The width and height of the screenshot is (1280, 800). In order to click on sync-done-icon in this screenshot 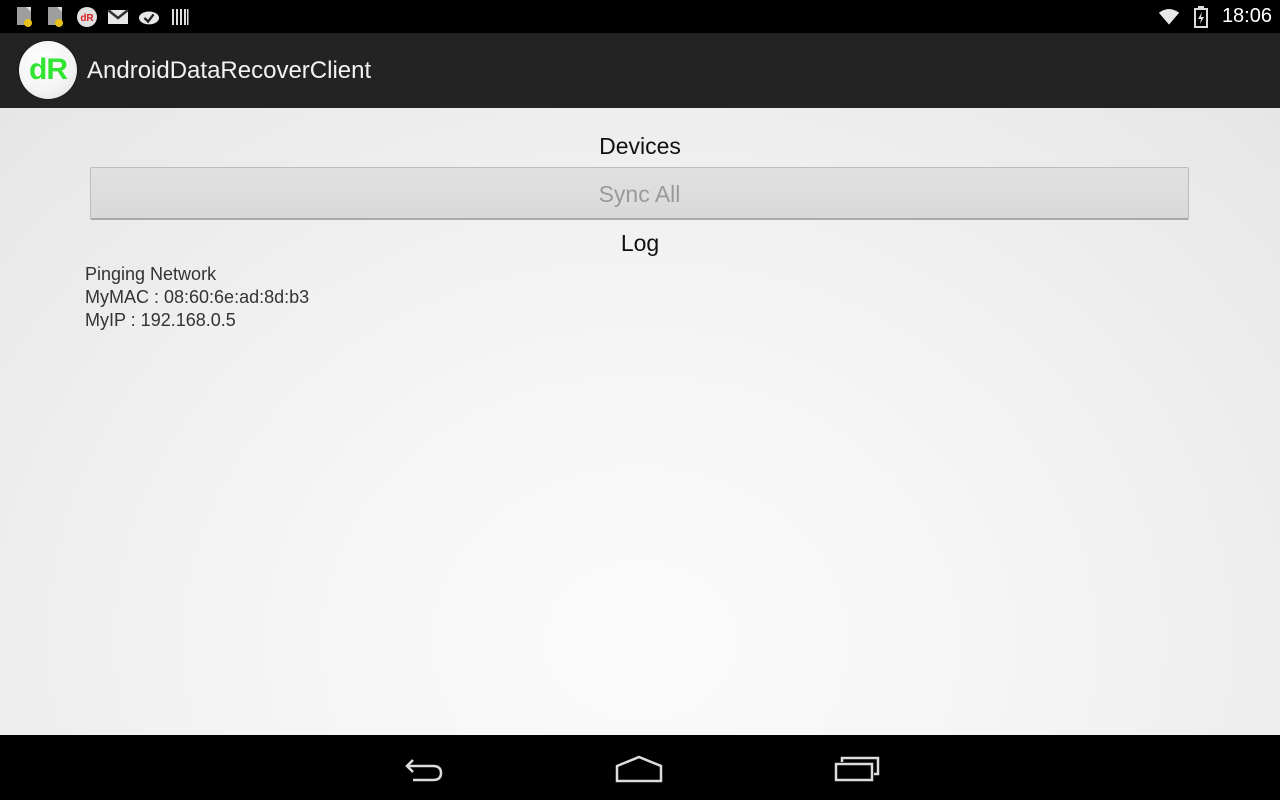, I will do `click(149, 17)`.